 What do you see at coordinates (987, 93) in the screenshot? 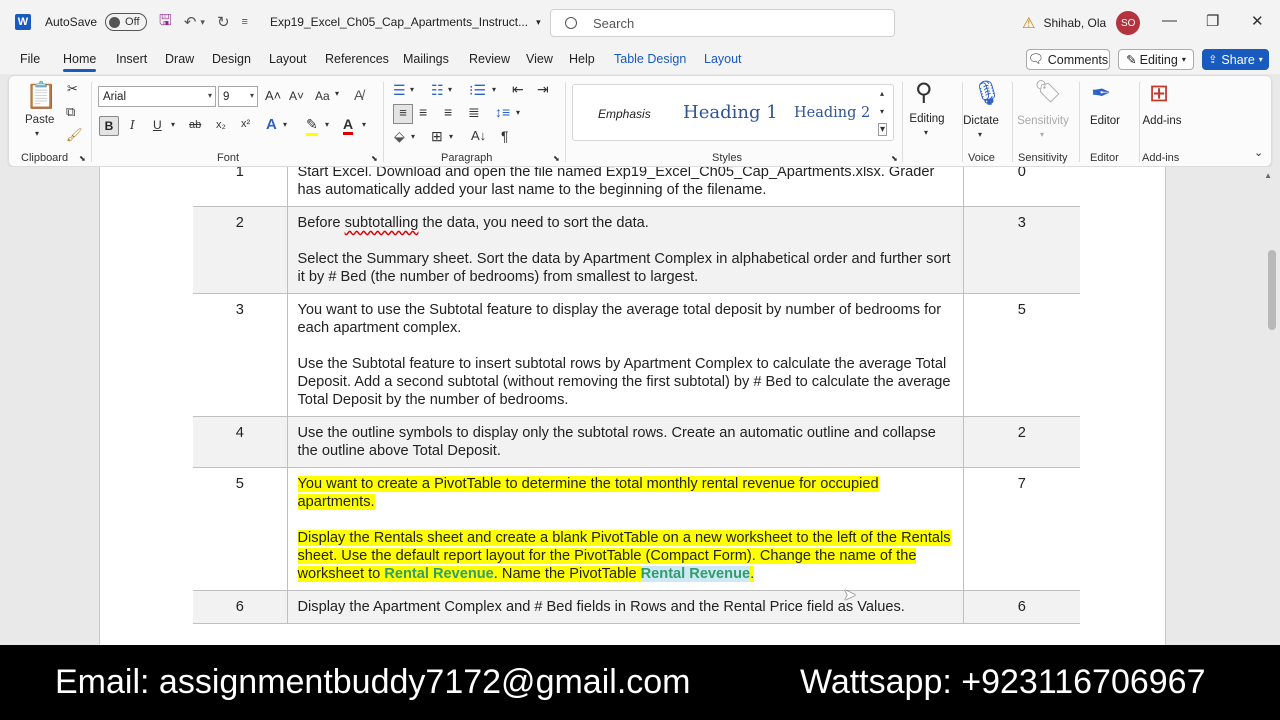
I see `microphone-icon: 🎙` at bounding box center [987, 93].